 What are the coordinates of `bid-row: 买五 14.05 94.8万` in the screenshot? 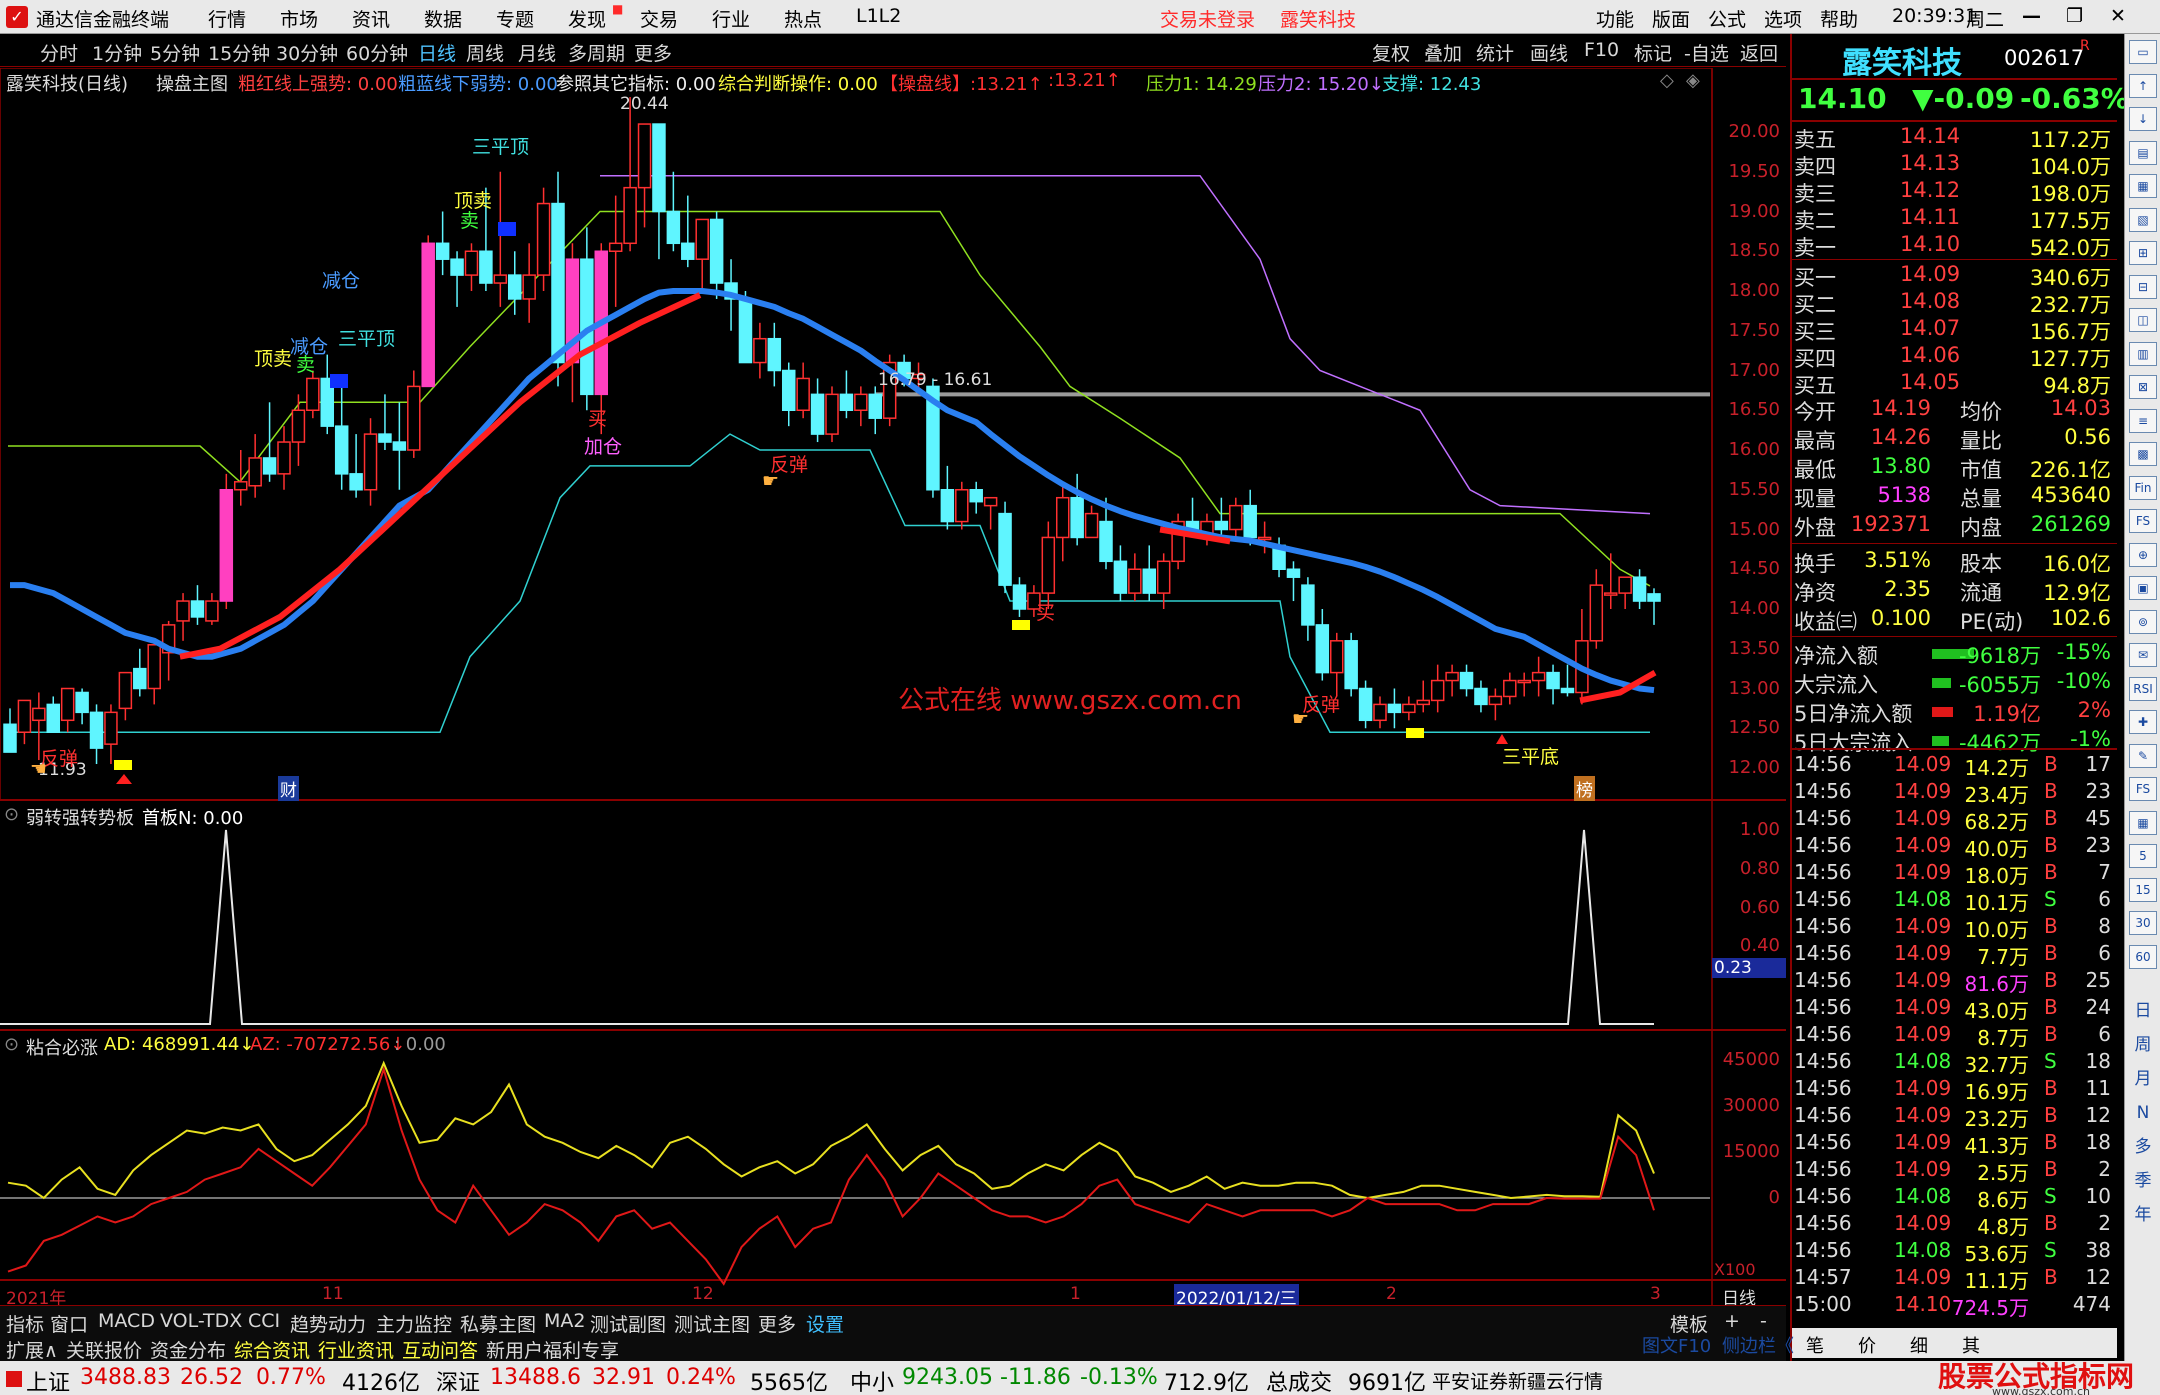 It's located at (1954, 384).